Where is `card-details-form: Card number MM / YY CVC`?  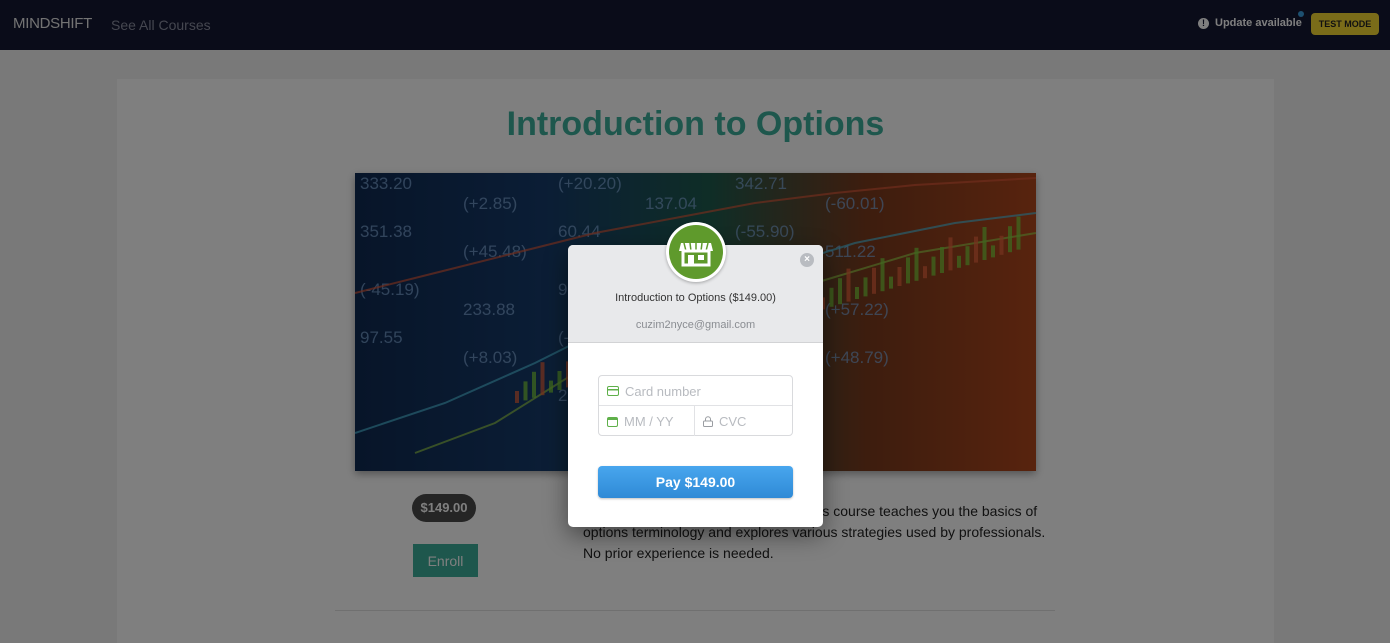 card-details-form: Card number MM / YY CVC is located at coordinates (695, 405).